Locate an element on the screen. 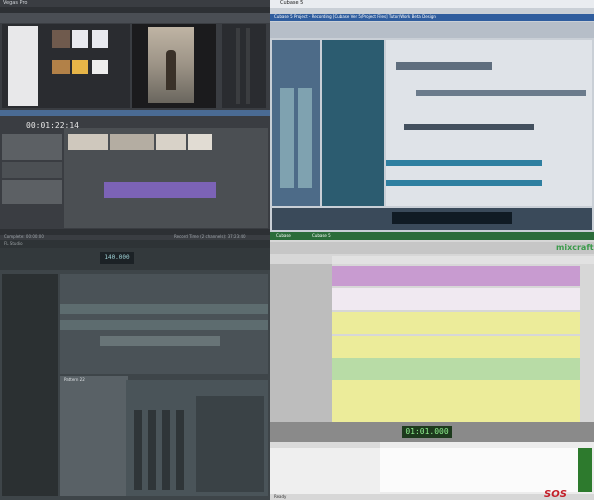  status-text: Complete: 00:00:00 is located at coordinates (24, 236).